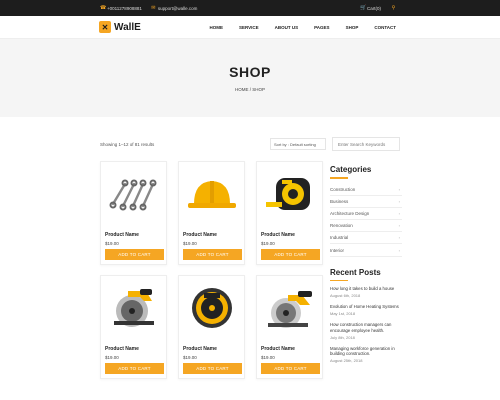 Image resolution: width=500 pixels, height=400 pixels. I want to click on phone-contact: ☎ +0011278908881, so click(121, 7).